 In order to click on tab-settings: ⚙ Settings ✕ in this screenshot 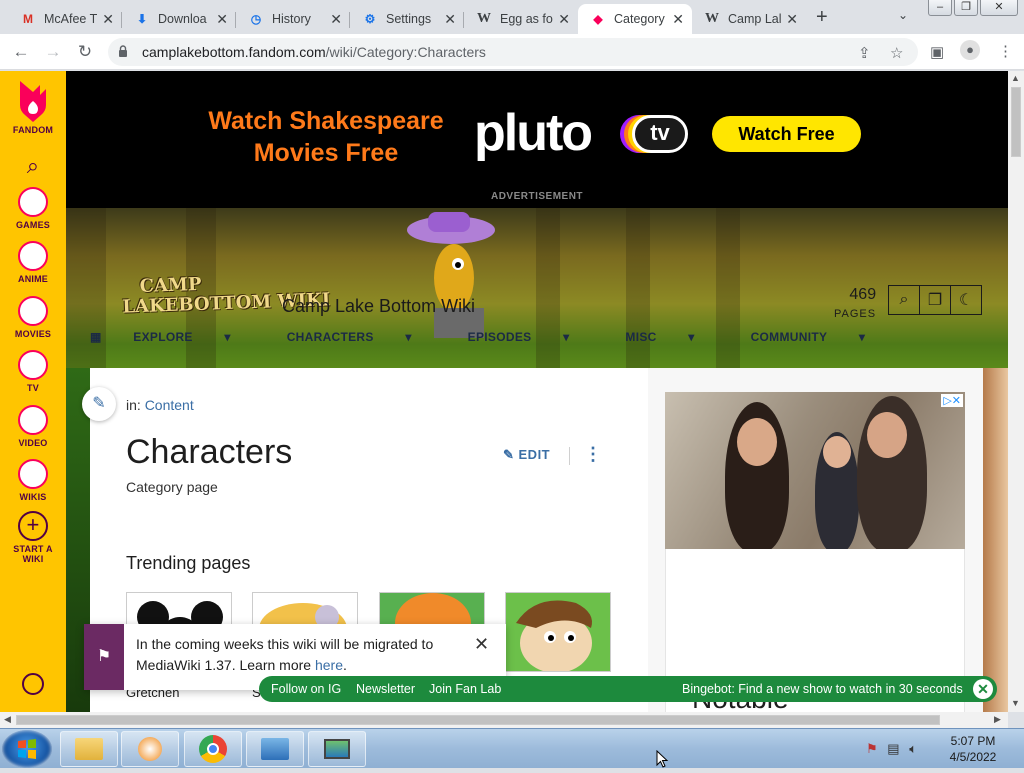, I will do `click(407, 19)`.